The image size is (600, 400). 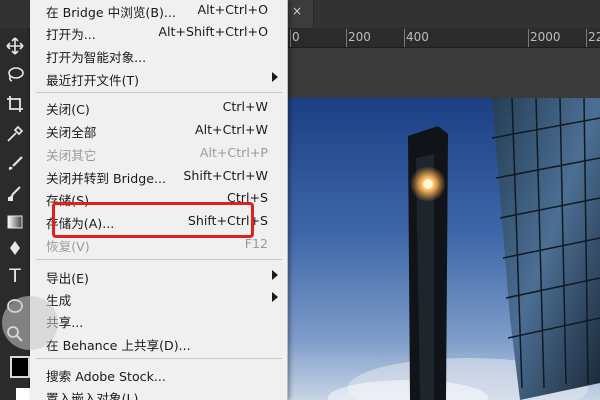 I want to click on save-as-highlight-box, so click(x=153, y=220).